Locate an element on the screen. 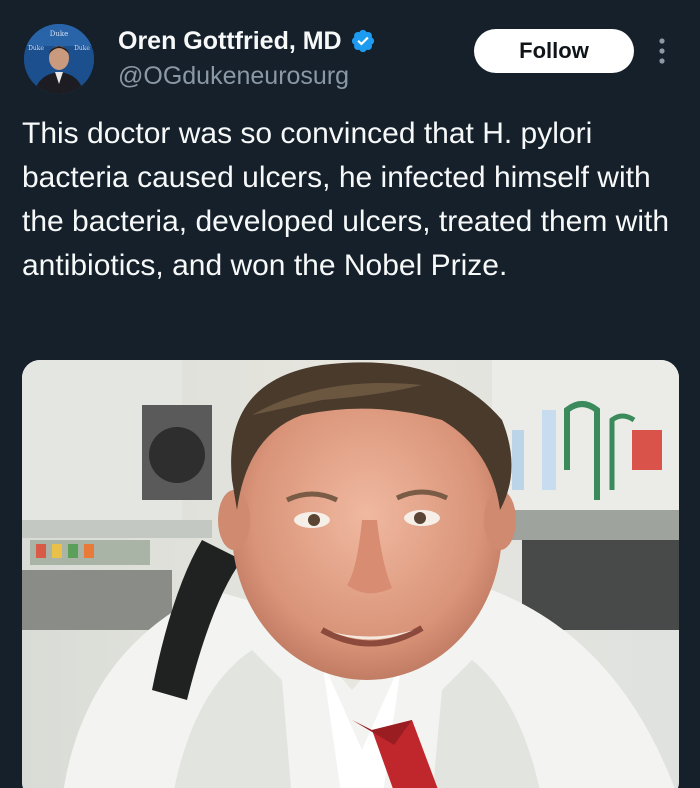  avatar-photo-icon: Duke Duke Duke is located at coordinates (59, 59).